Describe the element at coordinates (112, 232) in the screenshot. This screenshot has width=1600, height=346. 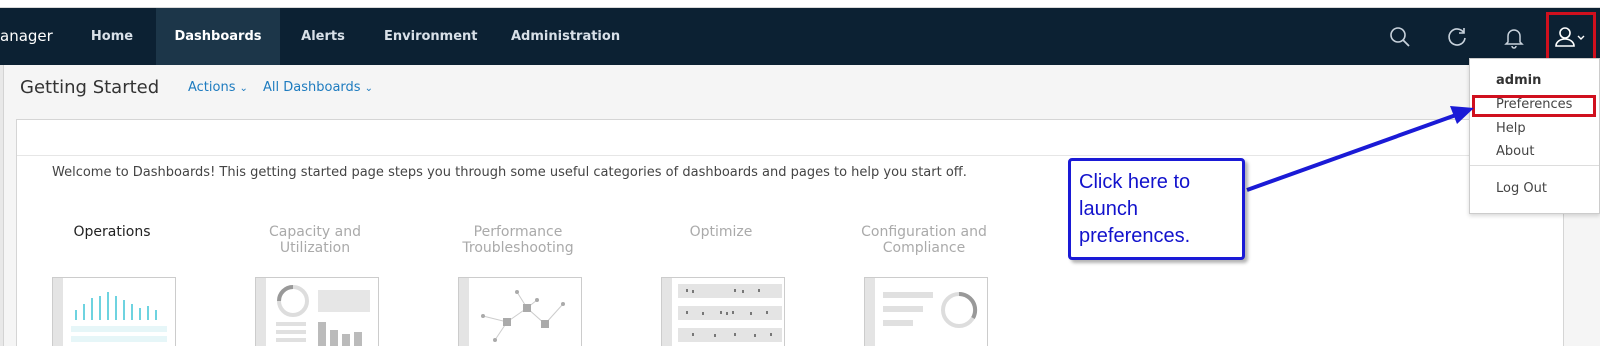
I see `category-operations: Operations` at that location.